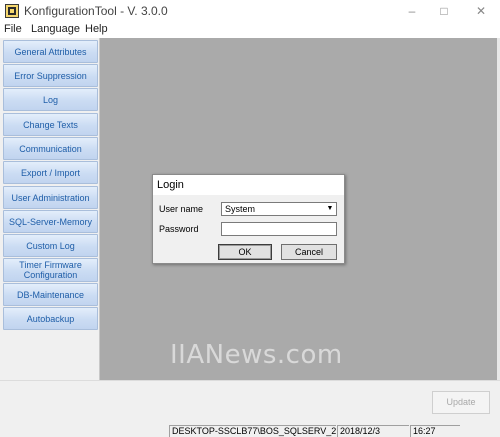 This screenshot has height=437, width=500. I want to click on menu-bar: File Language Help, so click(250, 30).